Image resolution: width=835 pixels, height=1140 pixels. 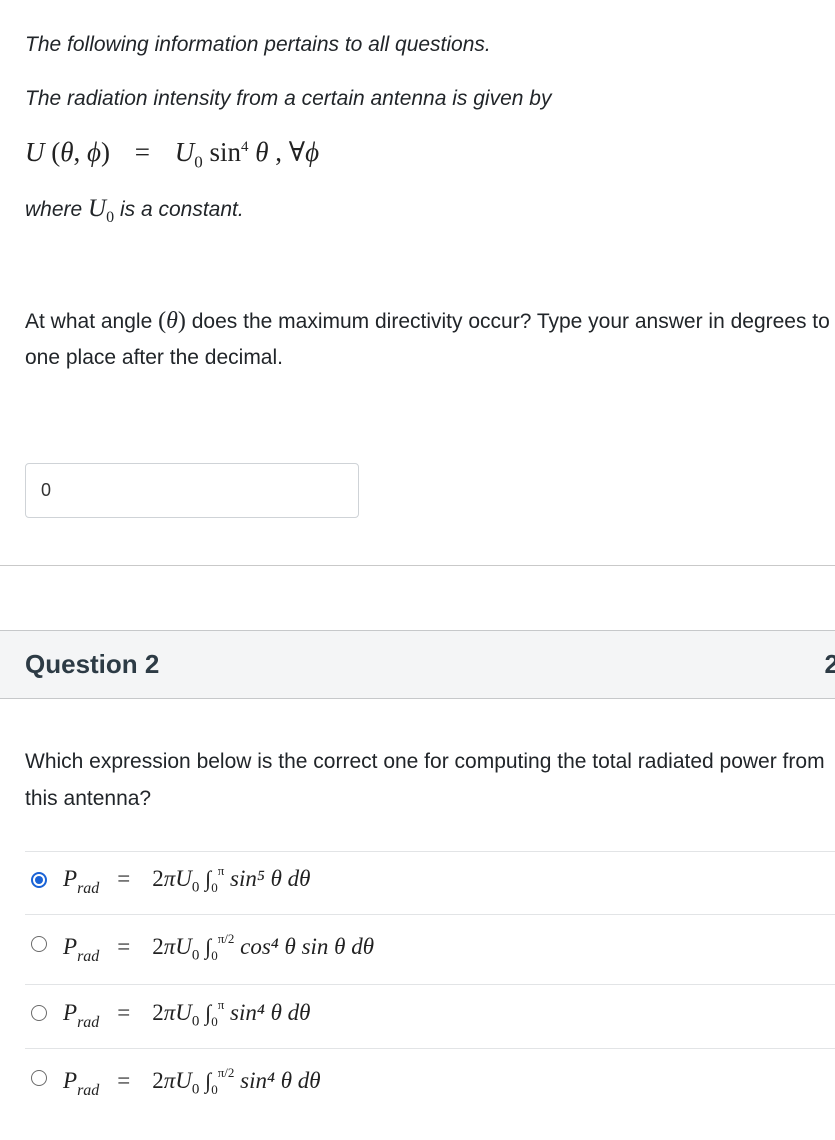 I want to click on radio-selected-icon, so click(x=39, y=880).